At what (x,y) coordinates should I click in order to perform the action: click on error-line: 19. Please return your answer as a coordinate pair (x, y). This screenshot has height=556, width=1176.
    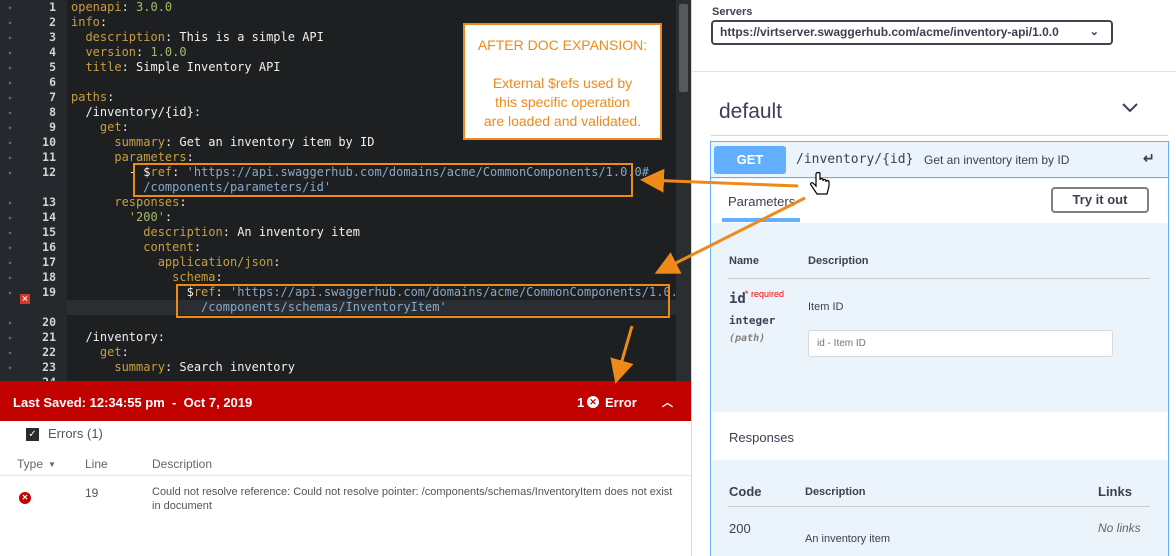
    Looking at the image, I should click on (92, 493).